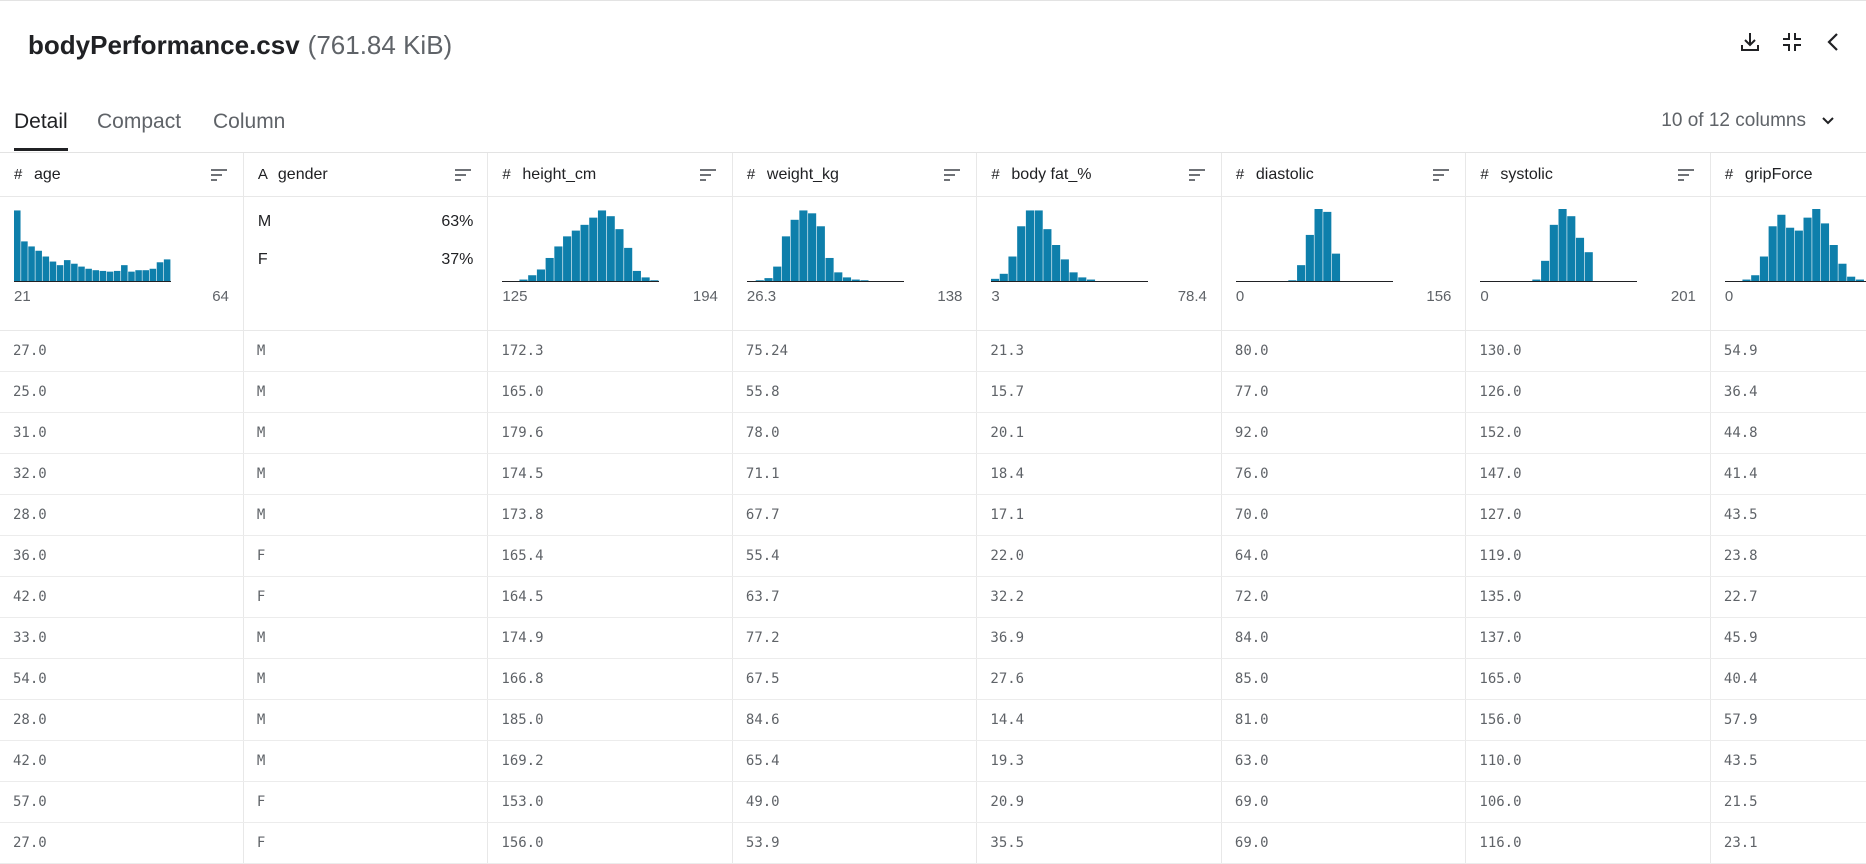 The height and width of the screenshot is (864, 1866). I want to click on table-cell: 21.5, so click(1788, 802).